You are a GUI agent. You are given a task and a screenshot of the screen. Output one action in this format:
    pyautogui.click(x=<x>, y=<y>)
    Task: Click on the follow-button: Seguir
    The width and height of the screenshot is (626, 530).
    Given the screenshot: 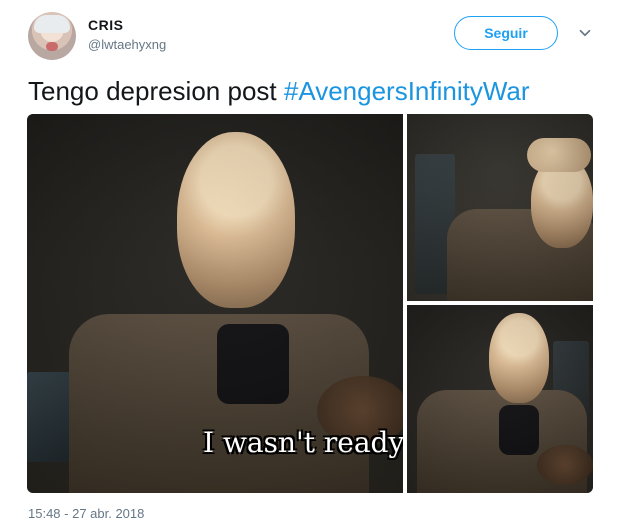 What is the action you would take?
    pyautogui.click(x=506, y=33)
    